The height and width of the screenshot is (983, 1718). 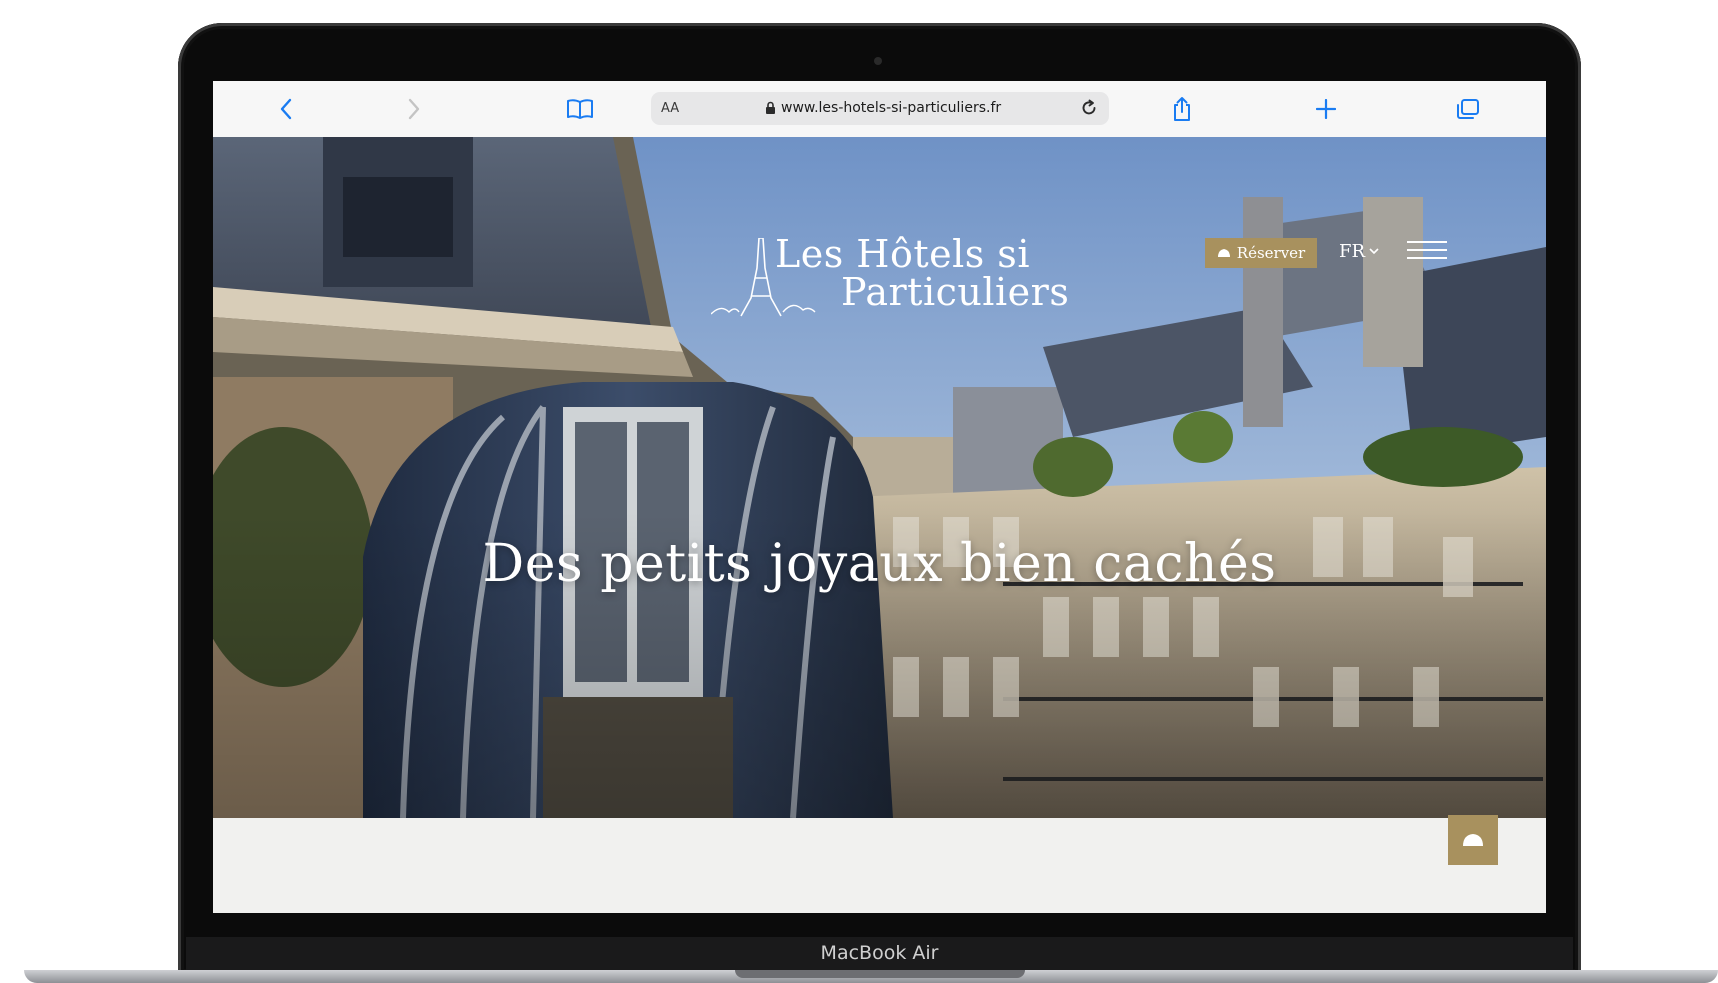 I want to click on reserve-button: Réserver, so click(x=1261, y=253).